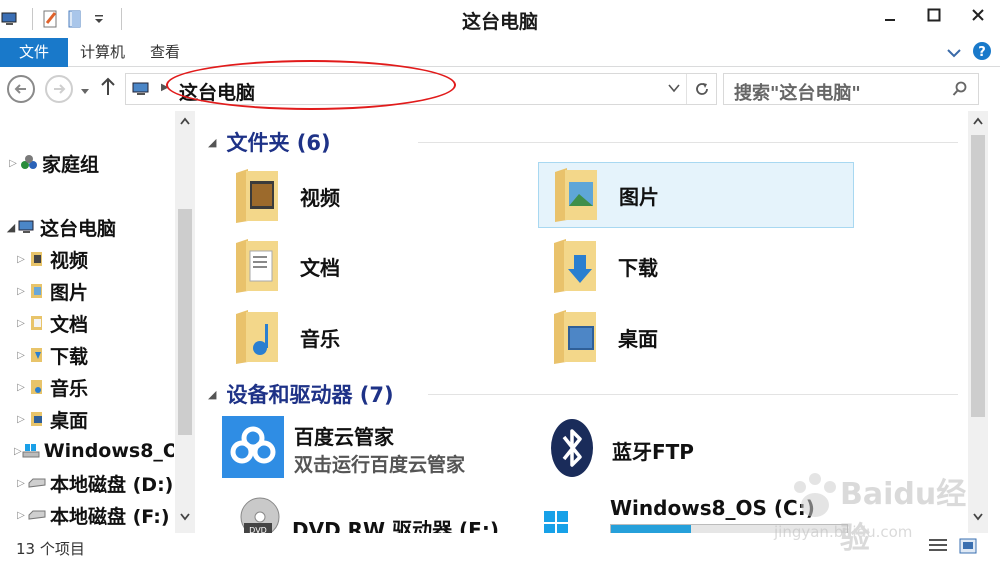 The width and height of the screenshot is (1000, 567). Describe the element at coordinates (638, 338) in the screenshot. I see `folder-label: 桌面` at that location.